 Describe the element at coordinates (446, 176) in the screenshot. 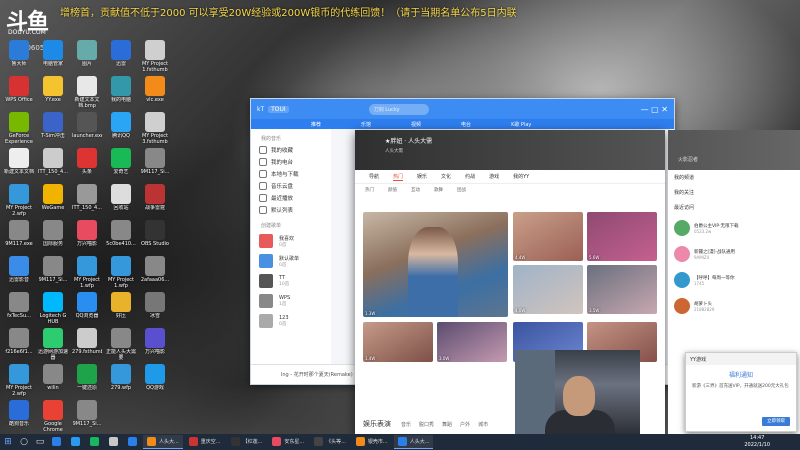

I see `live-tab: 文化` at that location.